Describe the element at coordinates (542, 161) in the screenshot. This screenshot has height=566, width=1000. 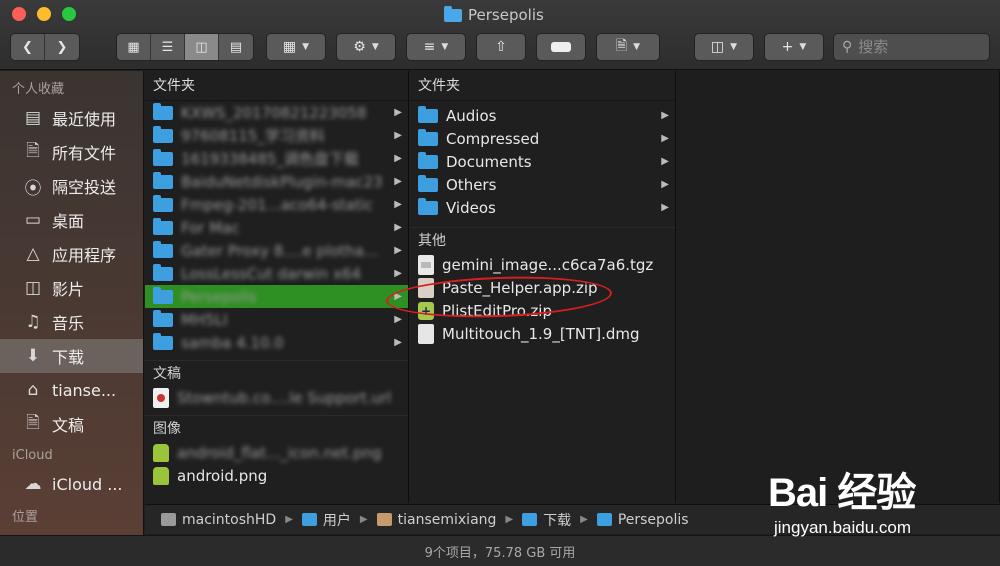
I see `list-item: Documents ▶` at that location.